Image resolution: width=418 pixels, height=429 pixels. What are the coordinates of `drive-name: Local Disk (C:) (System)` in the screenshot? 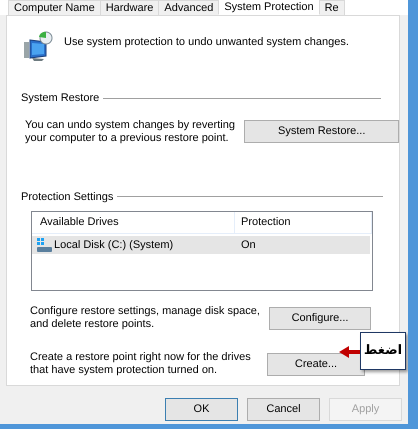 It's located at (114, 245).